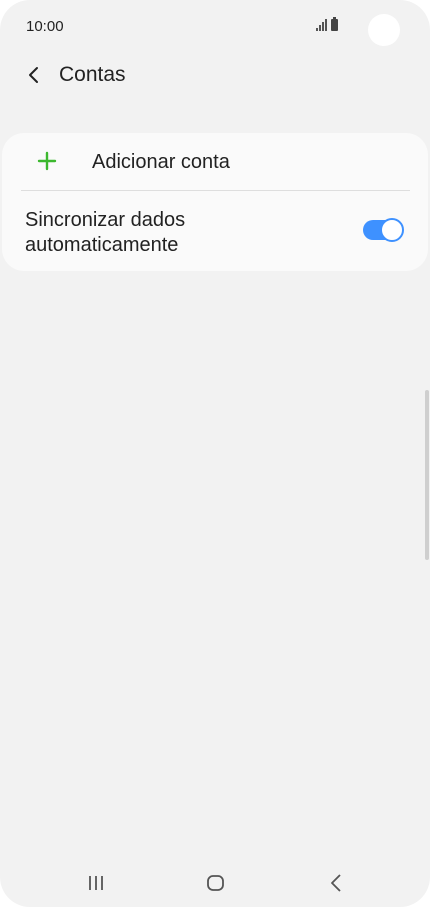 This screenshot has width=430, height=907. Describe the element at coordinates (336, 883) in the screenshot. I see `back-icon` at that location.